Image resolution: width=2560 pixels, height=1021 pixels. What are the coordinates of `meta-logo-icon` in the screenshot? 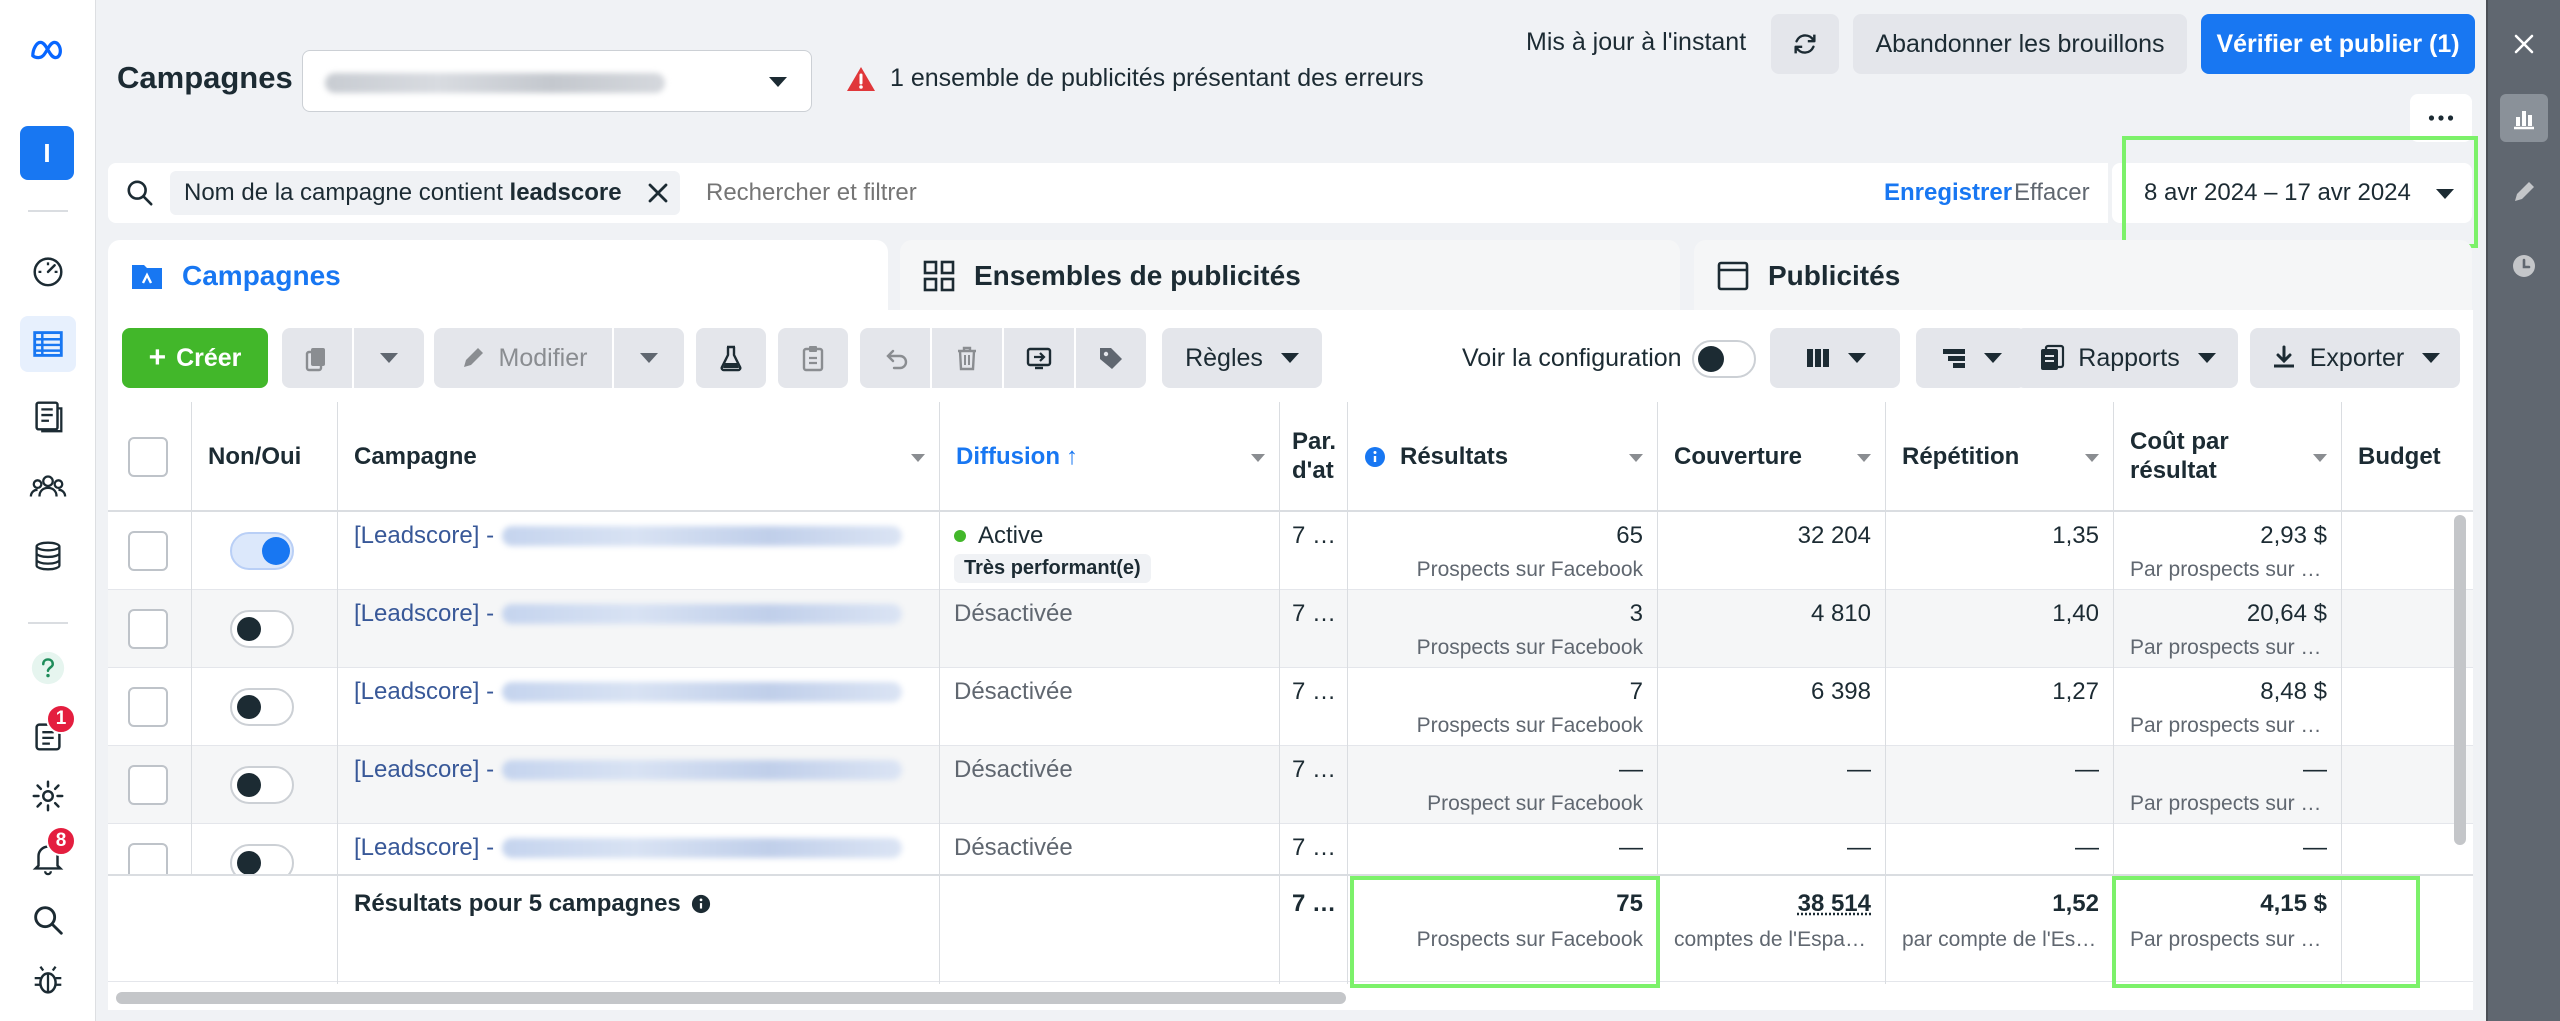 It's located at (48, 50).